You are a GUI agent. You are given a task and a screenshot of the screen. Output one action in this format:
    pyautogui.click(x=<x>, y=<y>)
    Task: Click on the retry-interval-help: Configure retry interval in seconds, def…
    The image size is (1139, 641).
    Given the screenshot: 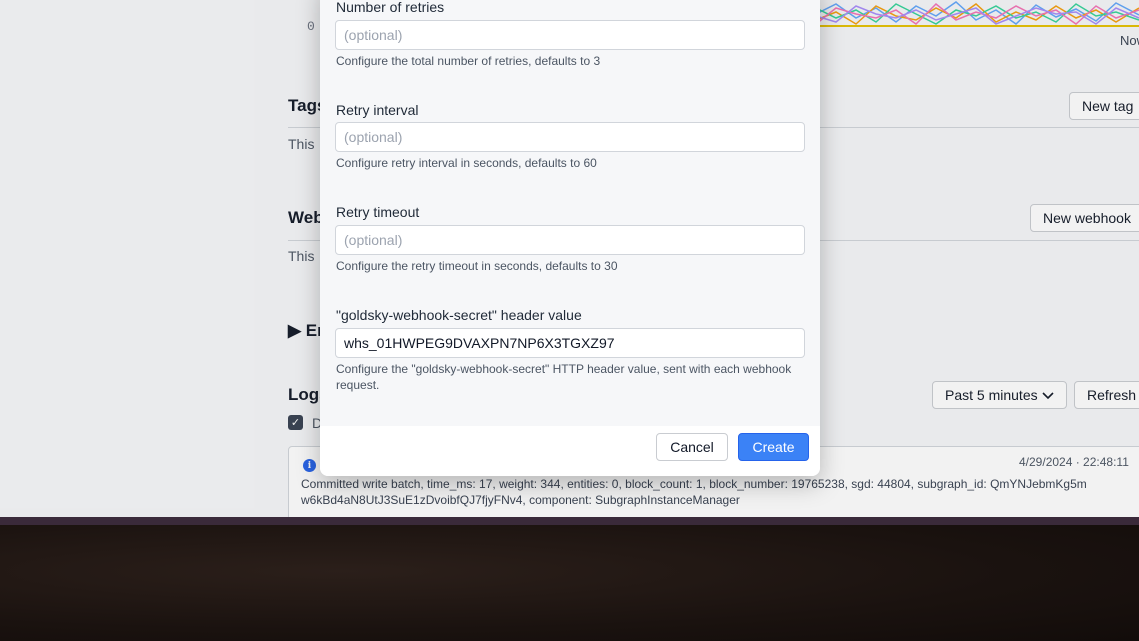 What is the action you would take?
    pyautogui.click(x=466, y=163)
    